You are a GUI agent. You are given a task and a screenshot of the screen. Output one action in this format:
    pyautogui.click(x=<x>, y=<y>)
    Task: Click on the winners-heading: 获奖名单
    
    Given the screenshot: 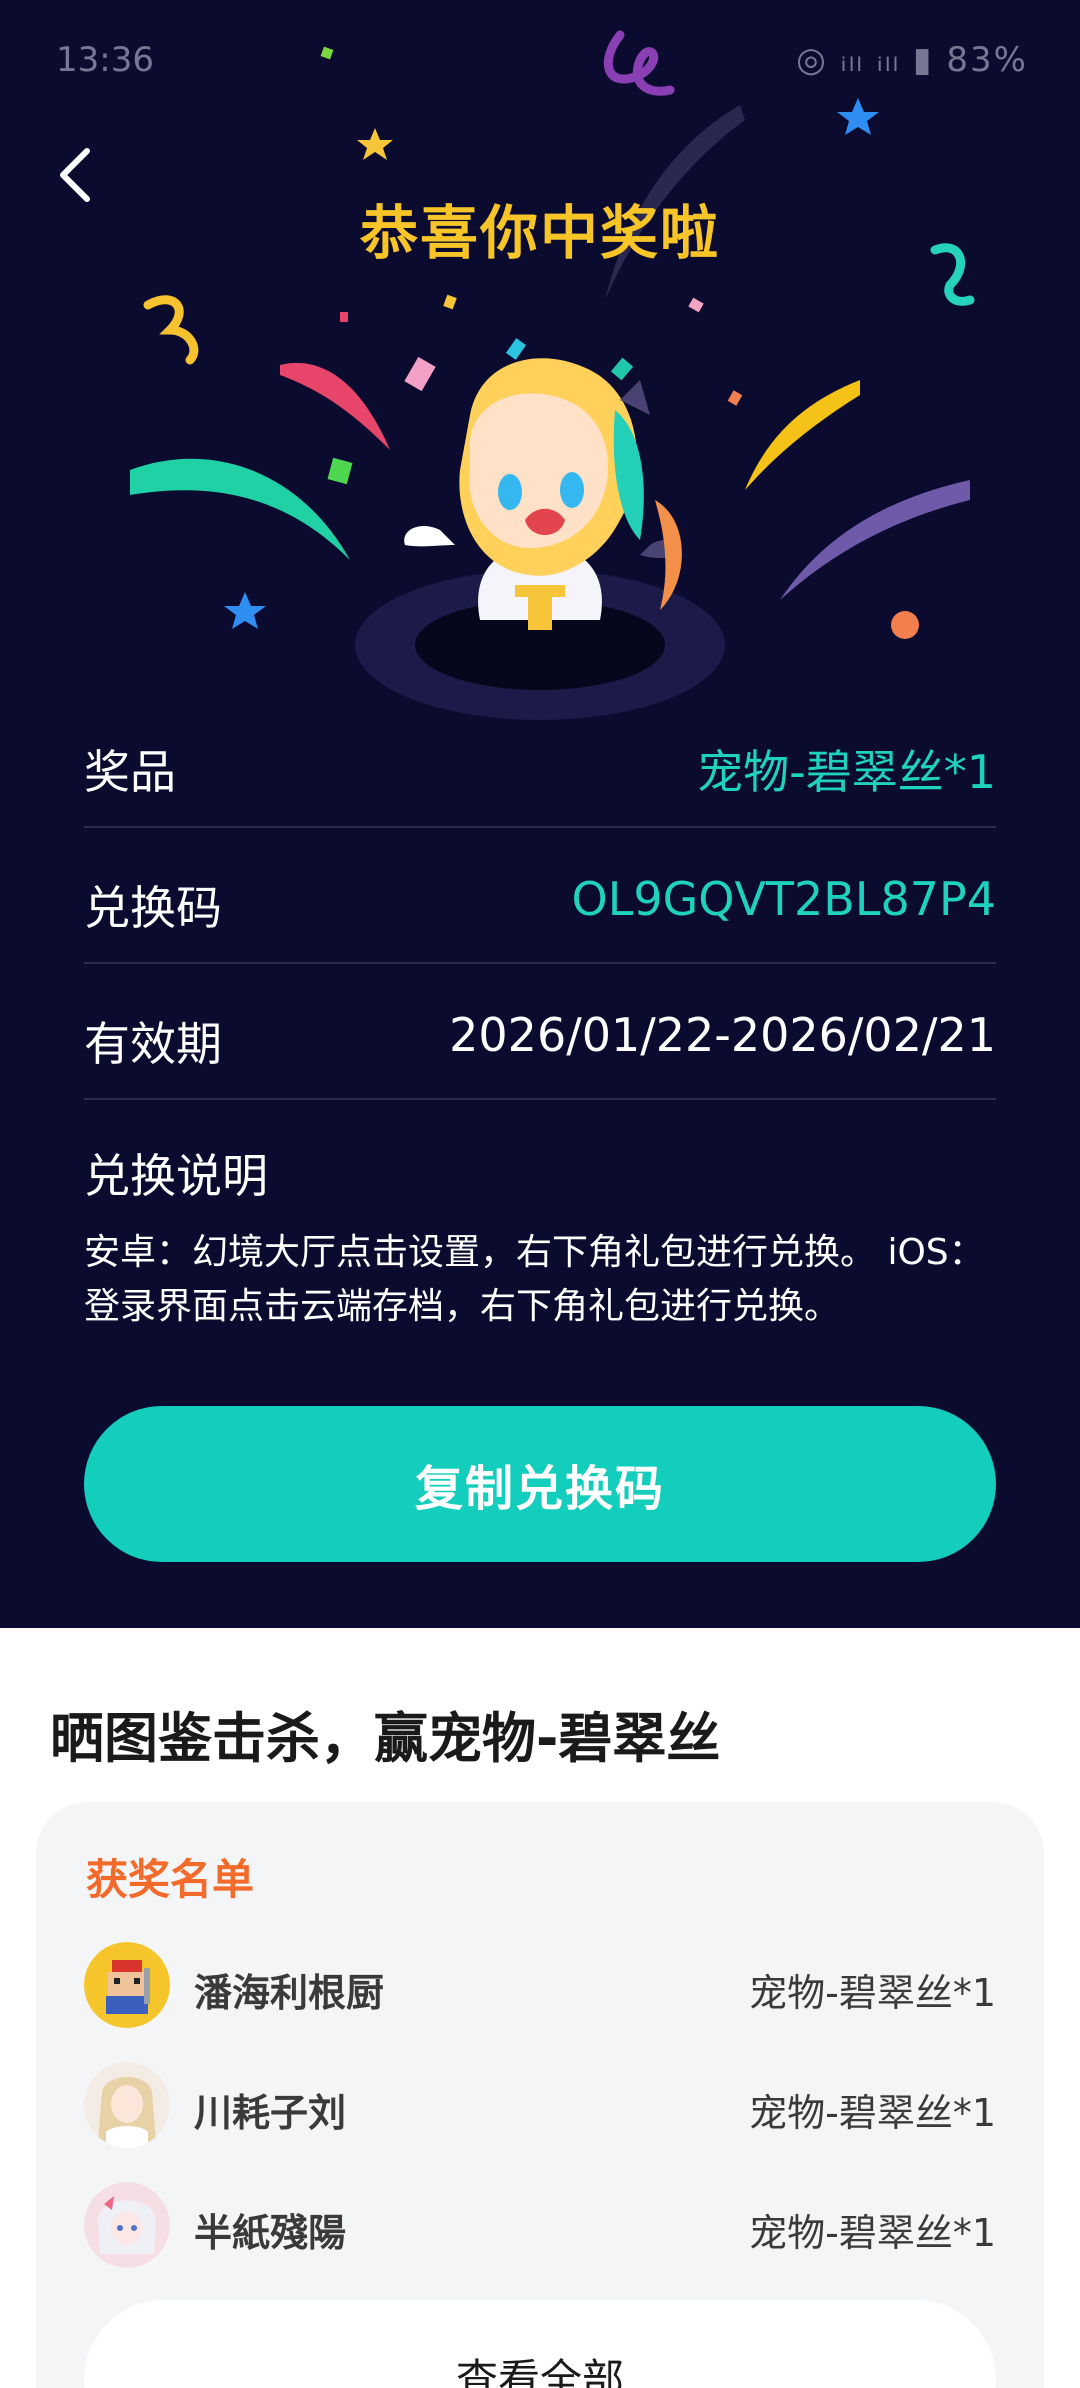 What is the action you would take?
    pyautogui.click(x=170, y=1879)
    